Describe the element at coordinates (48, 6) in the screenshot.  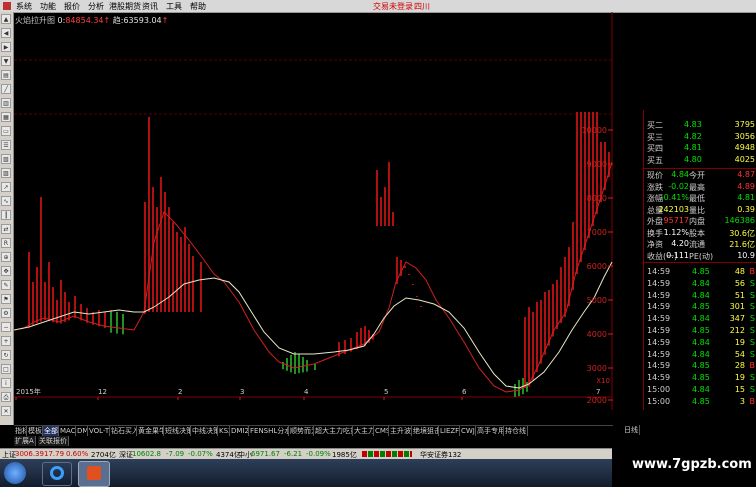
I see `menu-item-function: 功能` at that location.